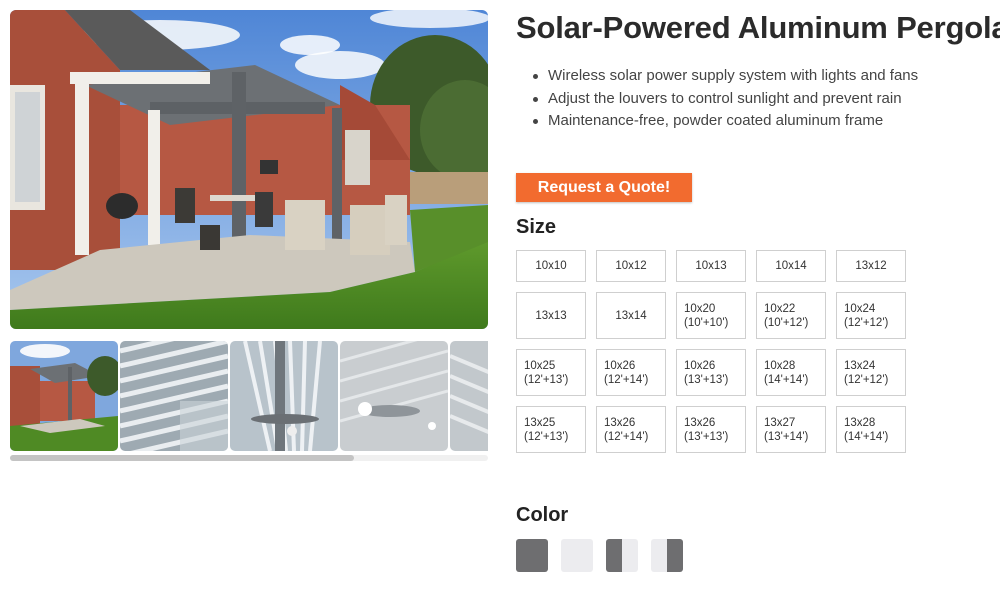  I want to click on size-option-10x24-12+12: 10x24 (12'+12'), so click(871, 315).